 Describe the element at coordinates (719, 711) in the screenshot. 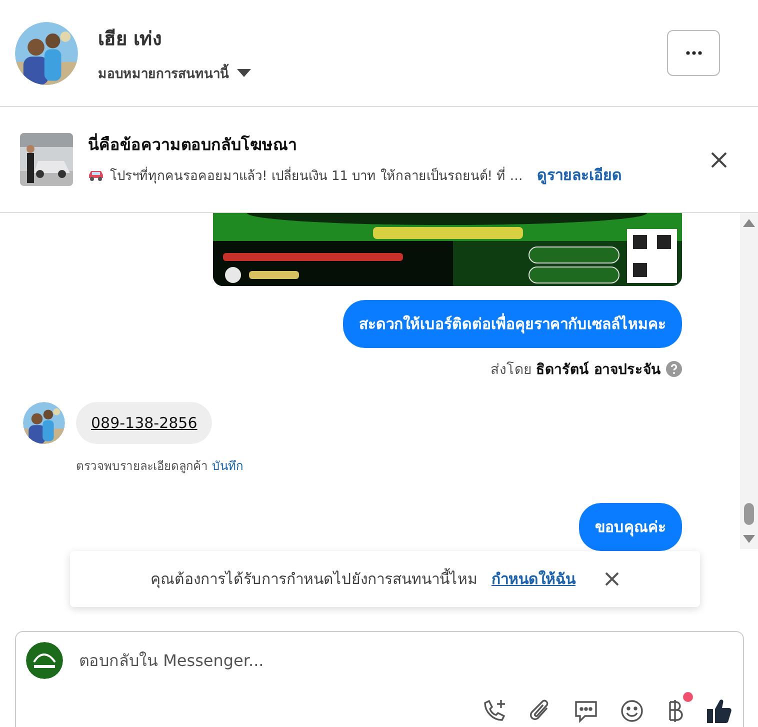

I see `thumbs-up-icon` at that location.